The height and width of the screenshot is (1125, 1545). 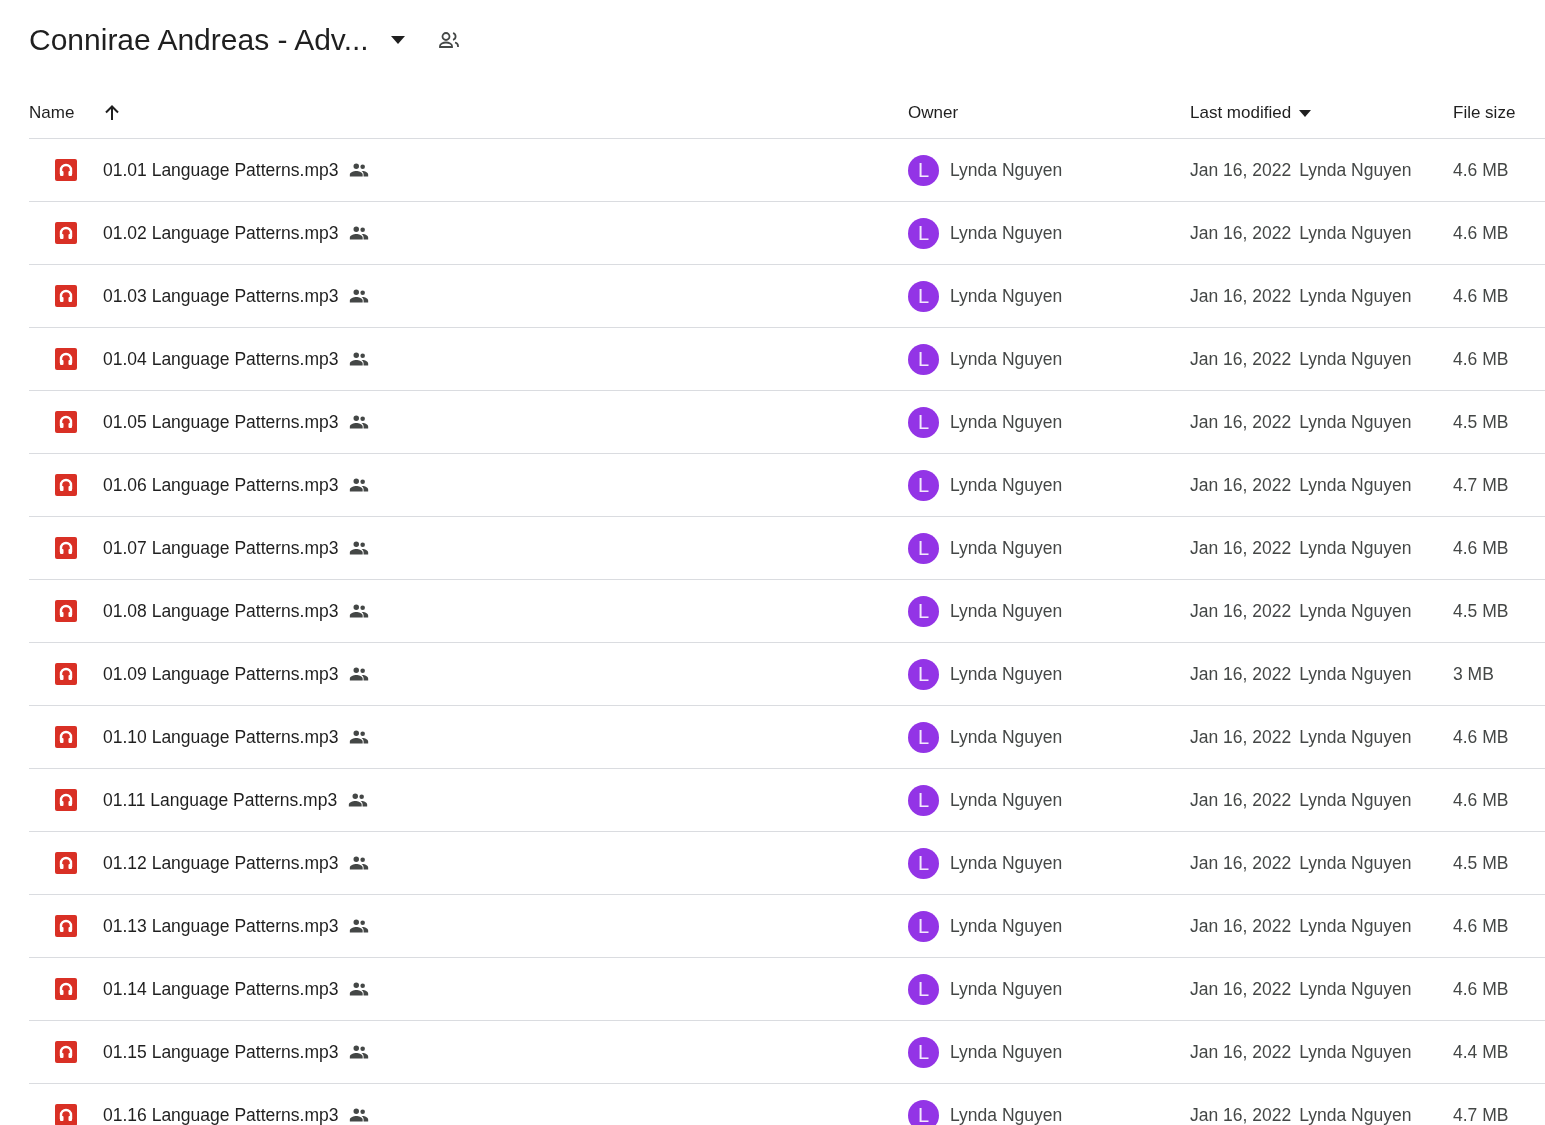 I want to click on column-header: Name, so click(x=52, y=113).